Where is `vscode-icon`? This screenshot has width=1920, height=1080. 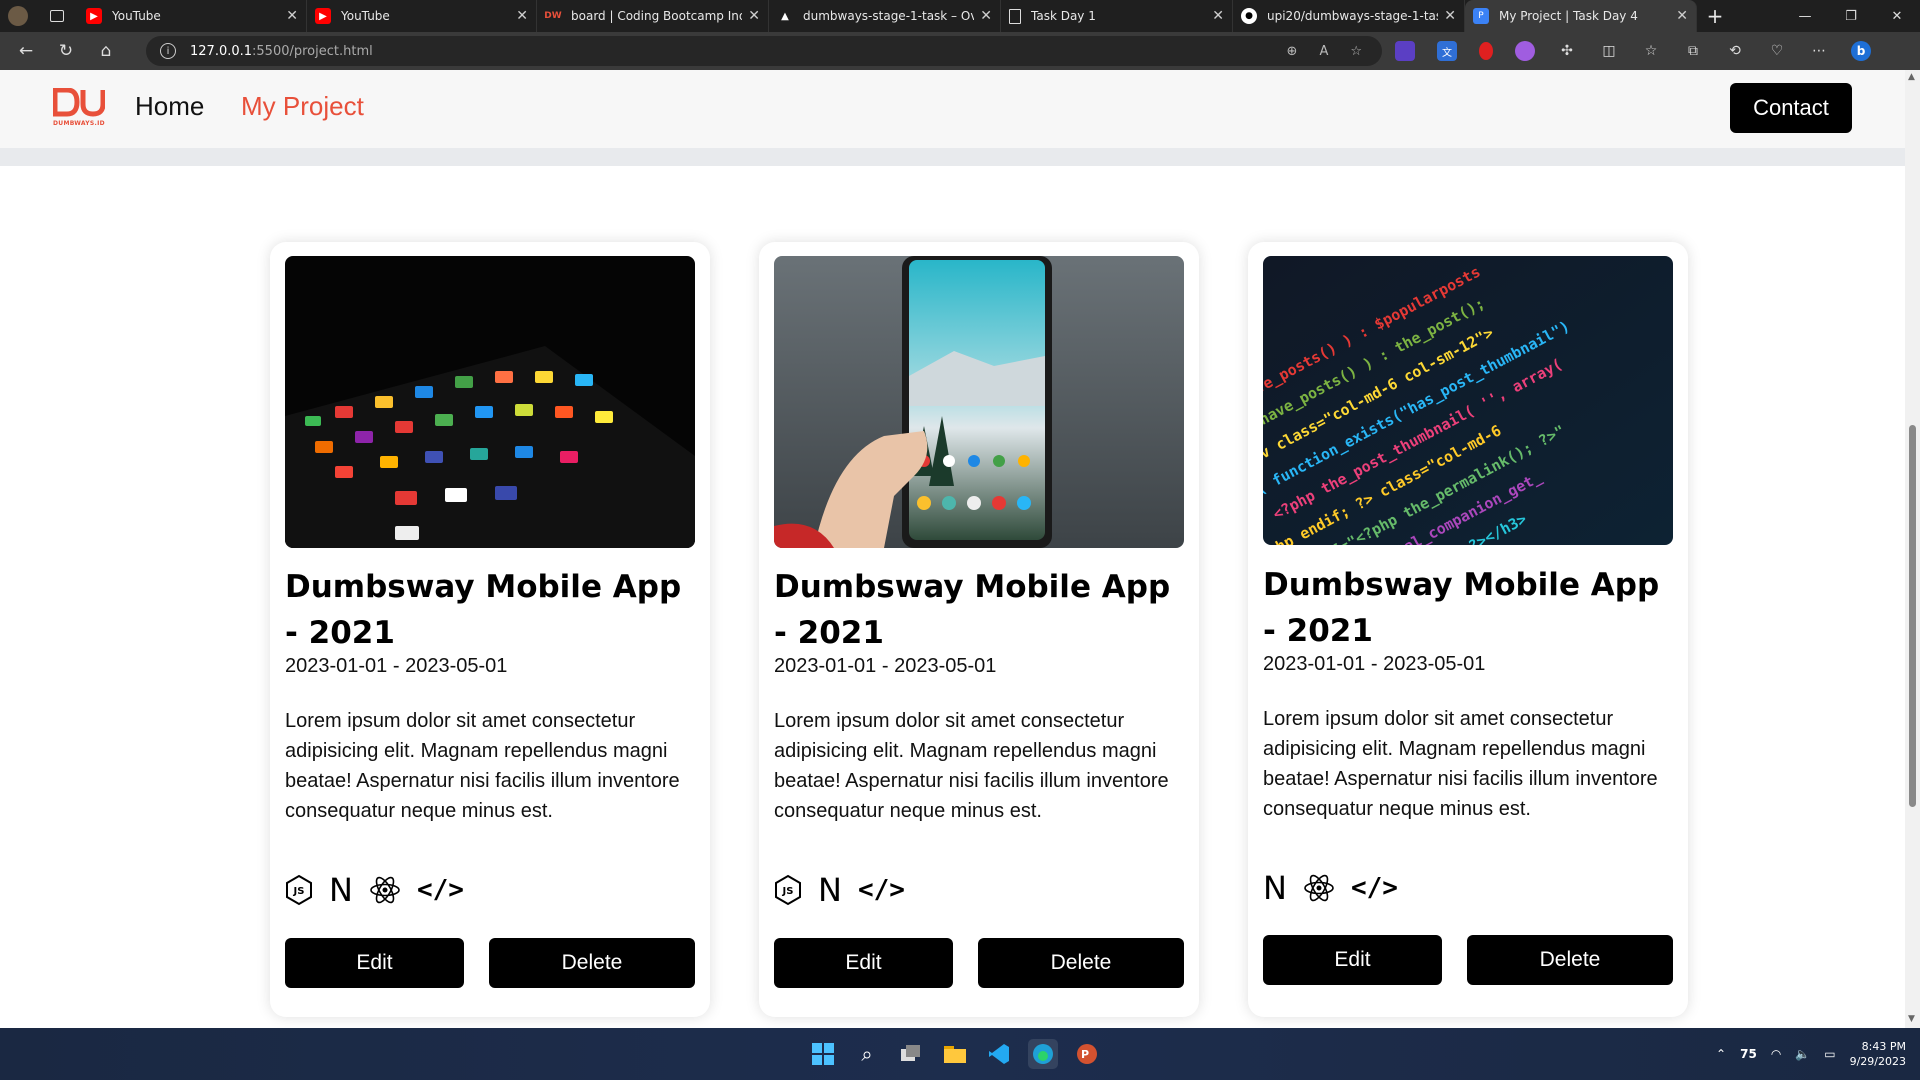 vscode-icon is located at coordinates (999, 1054).